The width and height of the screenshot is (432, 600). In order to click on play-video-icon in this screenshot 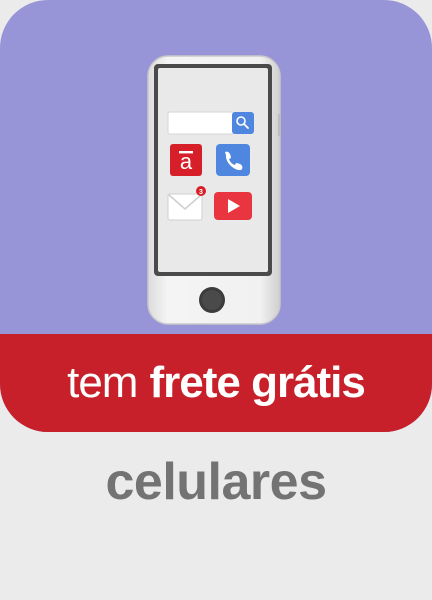, I will do `click(233, 206)`.